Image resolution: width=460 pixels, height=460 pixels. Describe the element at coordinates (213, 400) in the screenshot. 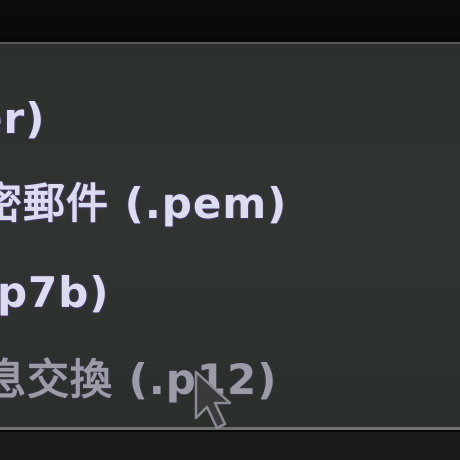

I see `arrow-pointer-icon` at that location.